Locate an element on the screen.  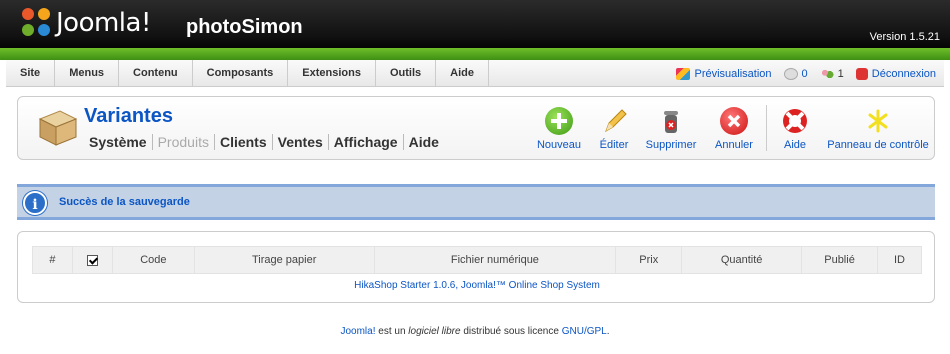
footer-text-2: distribué sous licence is located at coordinates (511, 331).